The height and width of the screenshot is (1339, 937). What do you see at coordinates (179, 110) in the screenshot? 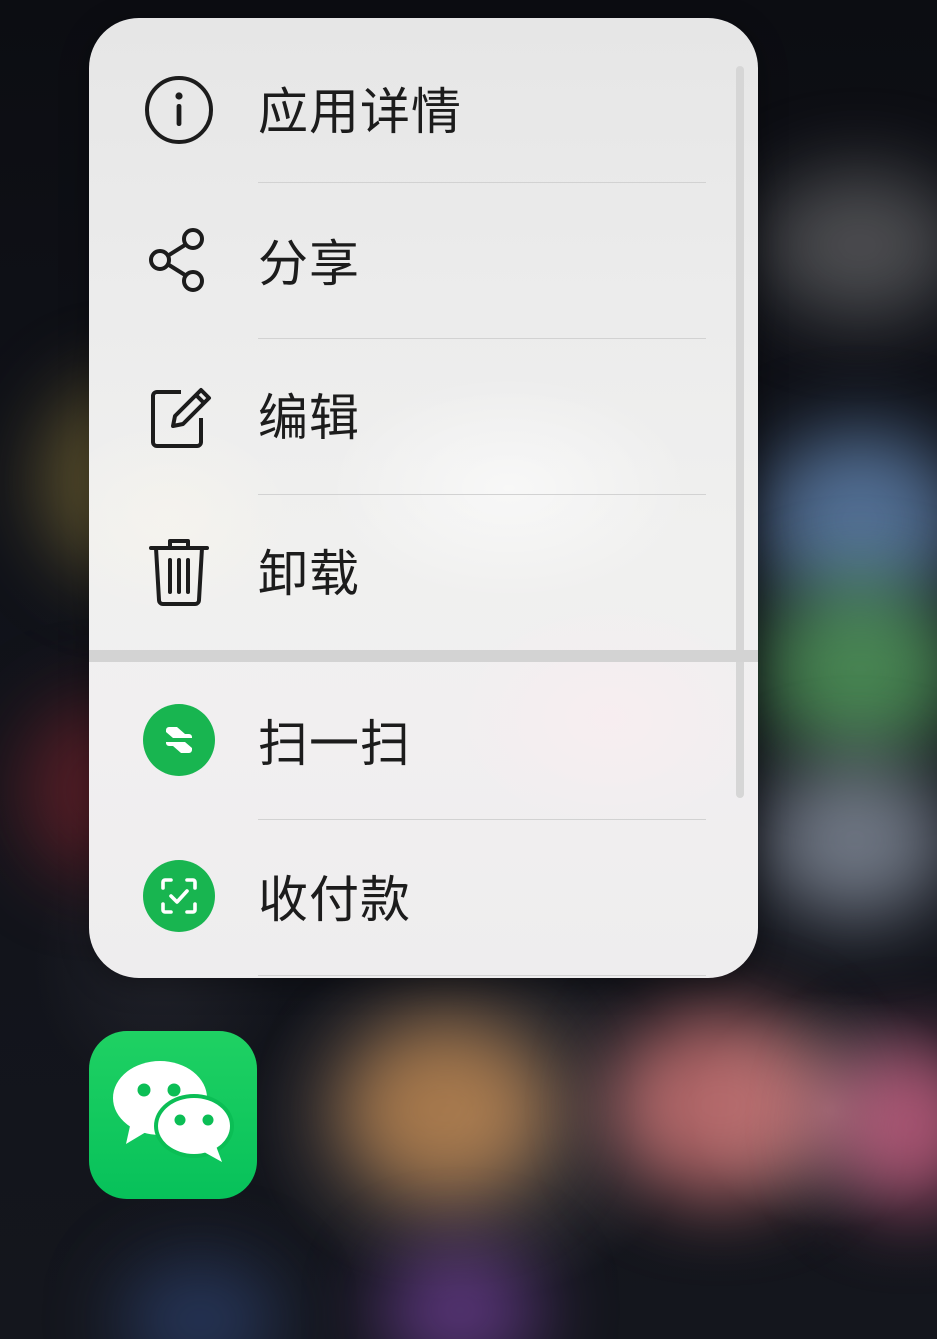
I see `info-circle-icon` at bounding box center [179, 110].